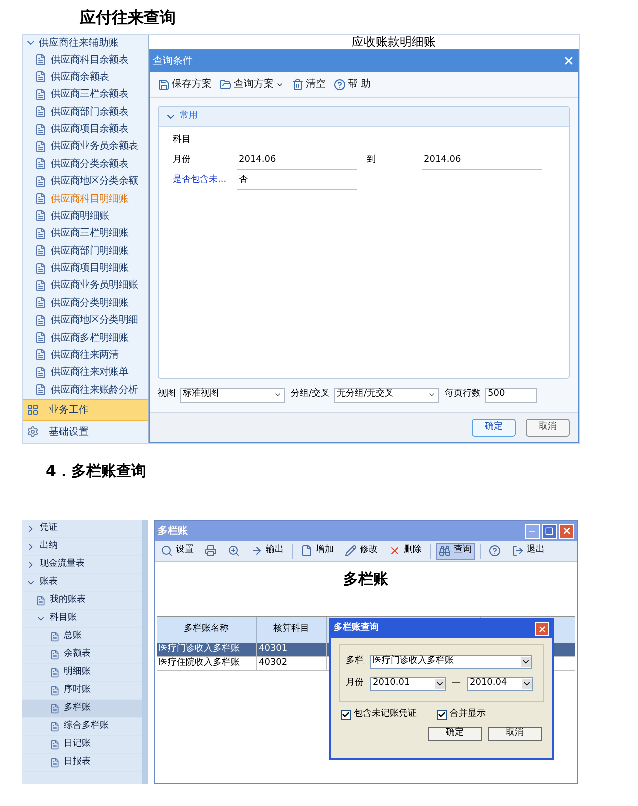 The width and height of the screenshot is (638, 806). Describe the element at coordinates (468, 714) in the screenshot. I see `checkbox-label: 合并显示` at that location.